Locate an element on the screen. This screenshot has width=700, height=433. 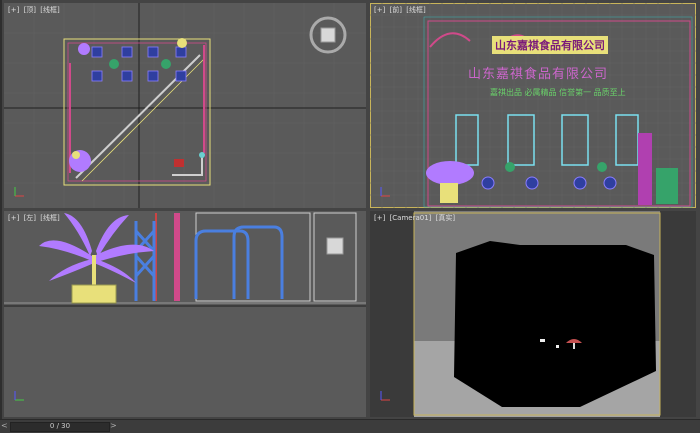
viewport-left-label: [+] [左] [线框] is located at coordinates (35, 218).